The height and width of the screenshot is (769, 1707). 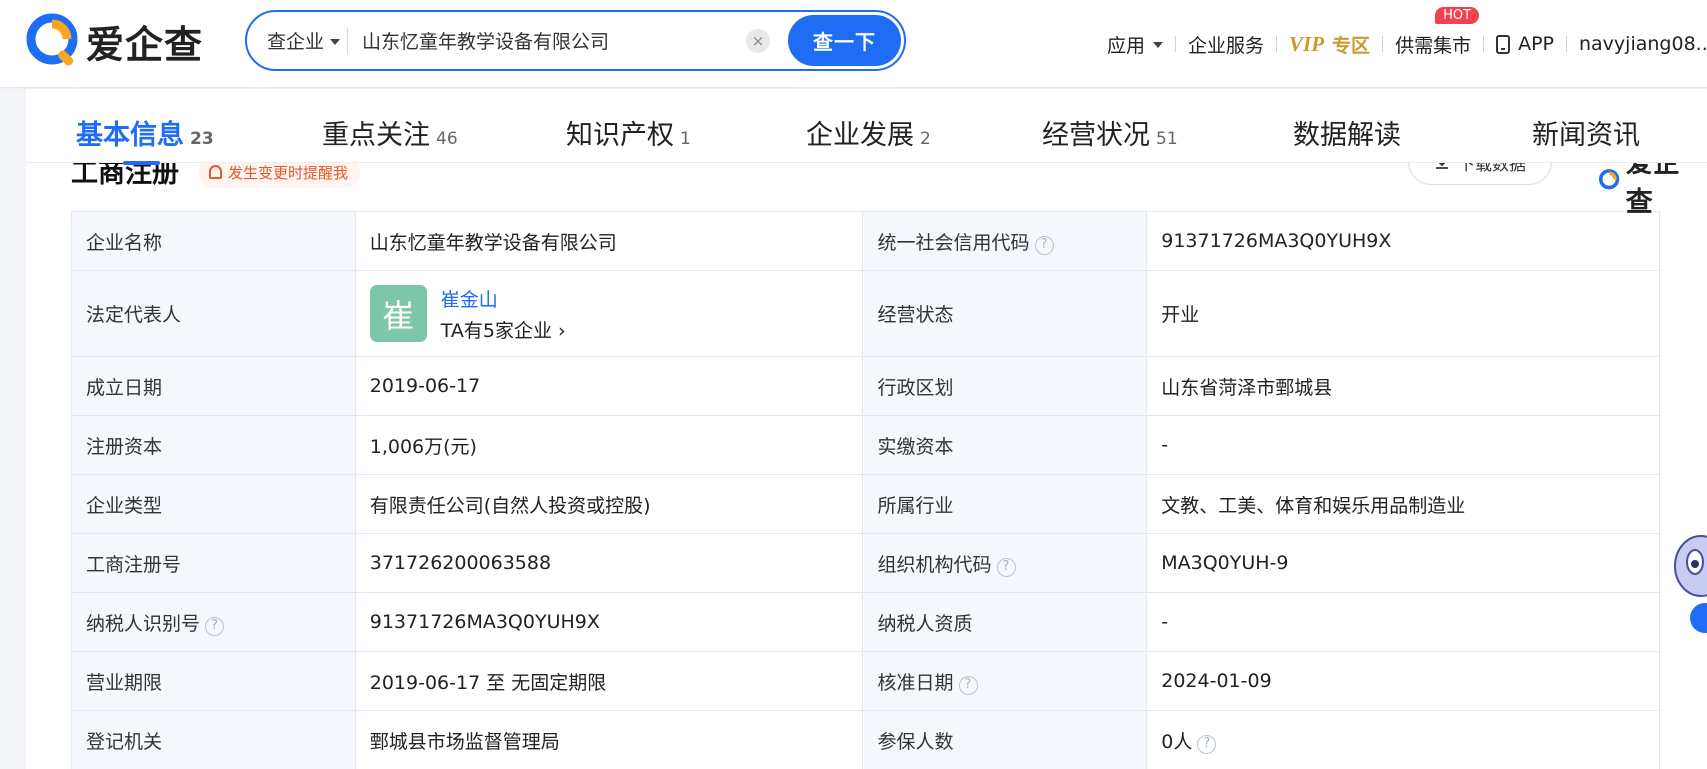 What do you see at coordinates (213, 445) in the screenshot?
I see `capital-label: 注册资本` at bounding box center [213, 445].